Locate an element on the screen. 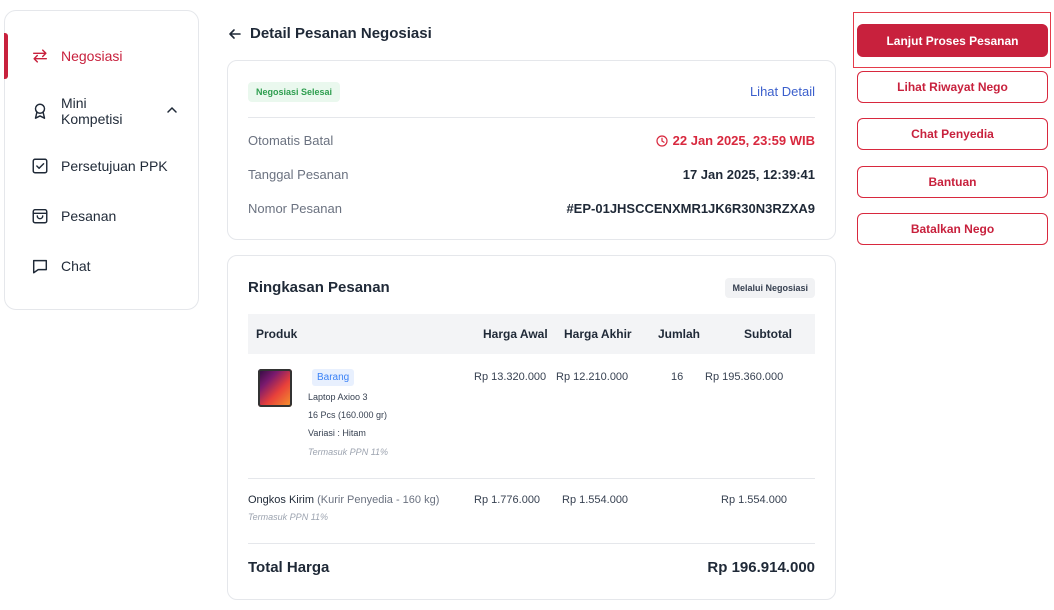  product-variant: Variasi : Hitam is located at coordinates (337, 433).